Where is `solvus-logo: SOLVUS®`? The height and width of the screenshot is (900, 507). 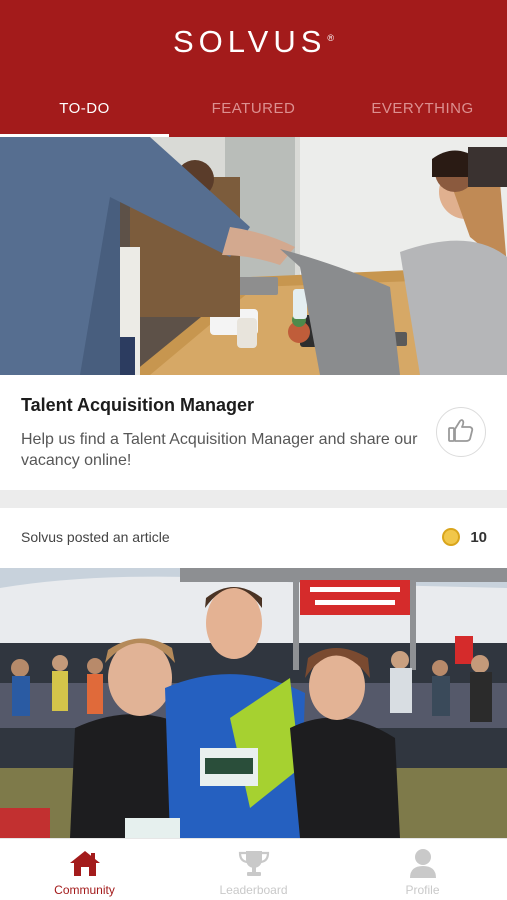 solvus-logo: SOLVUS® is located at coordinates (253, 42).